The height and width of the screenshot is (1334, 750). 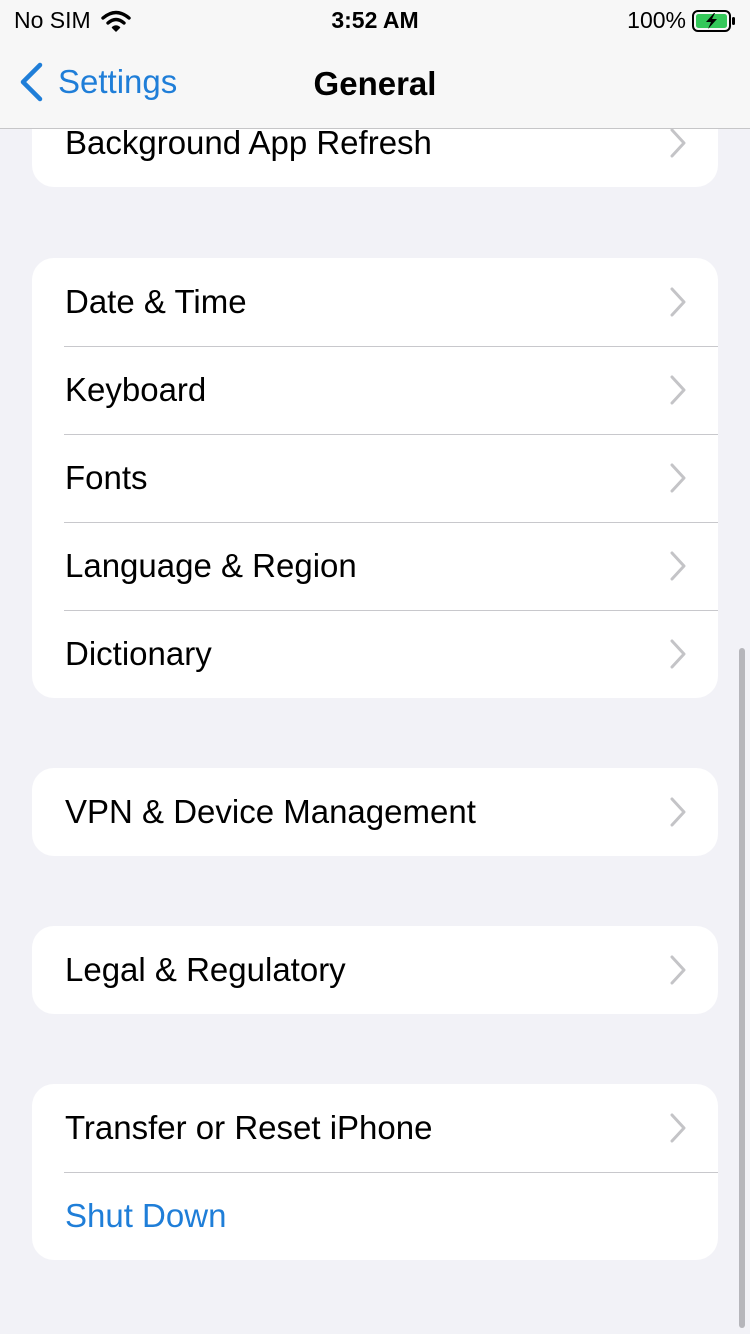 I want to click on group-reset-shutdown: Transfer or Reset iPhone Shut Down, so click(x=375, y=1172).